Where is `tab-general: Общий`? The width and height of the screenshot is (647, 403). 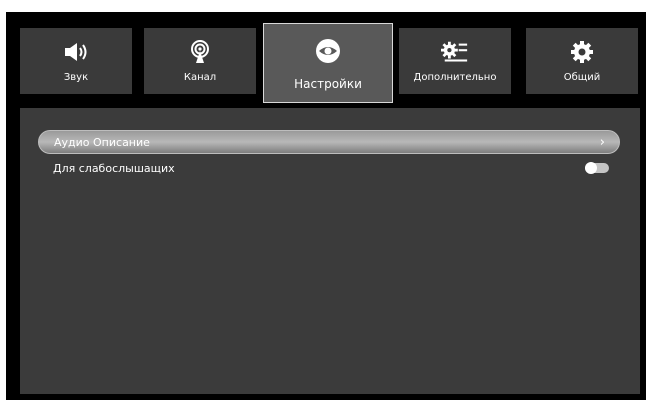 tab-general: Общий is located at coordinates (582, 61).